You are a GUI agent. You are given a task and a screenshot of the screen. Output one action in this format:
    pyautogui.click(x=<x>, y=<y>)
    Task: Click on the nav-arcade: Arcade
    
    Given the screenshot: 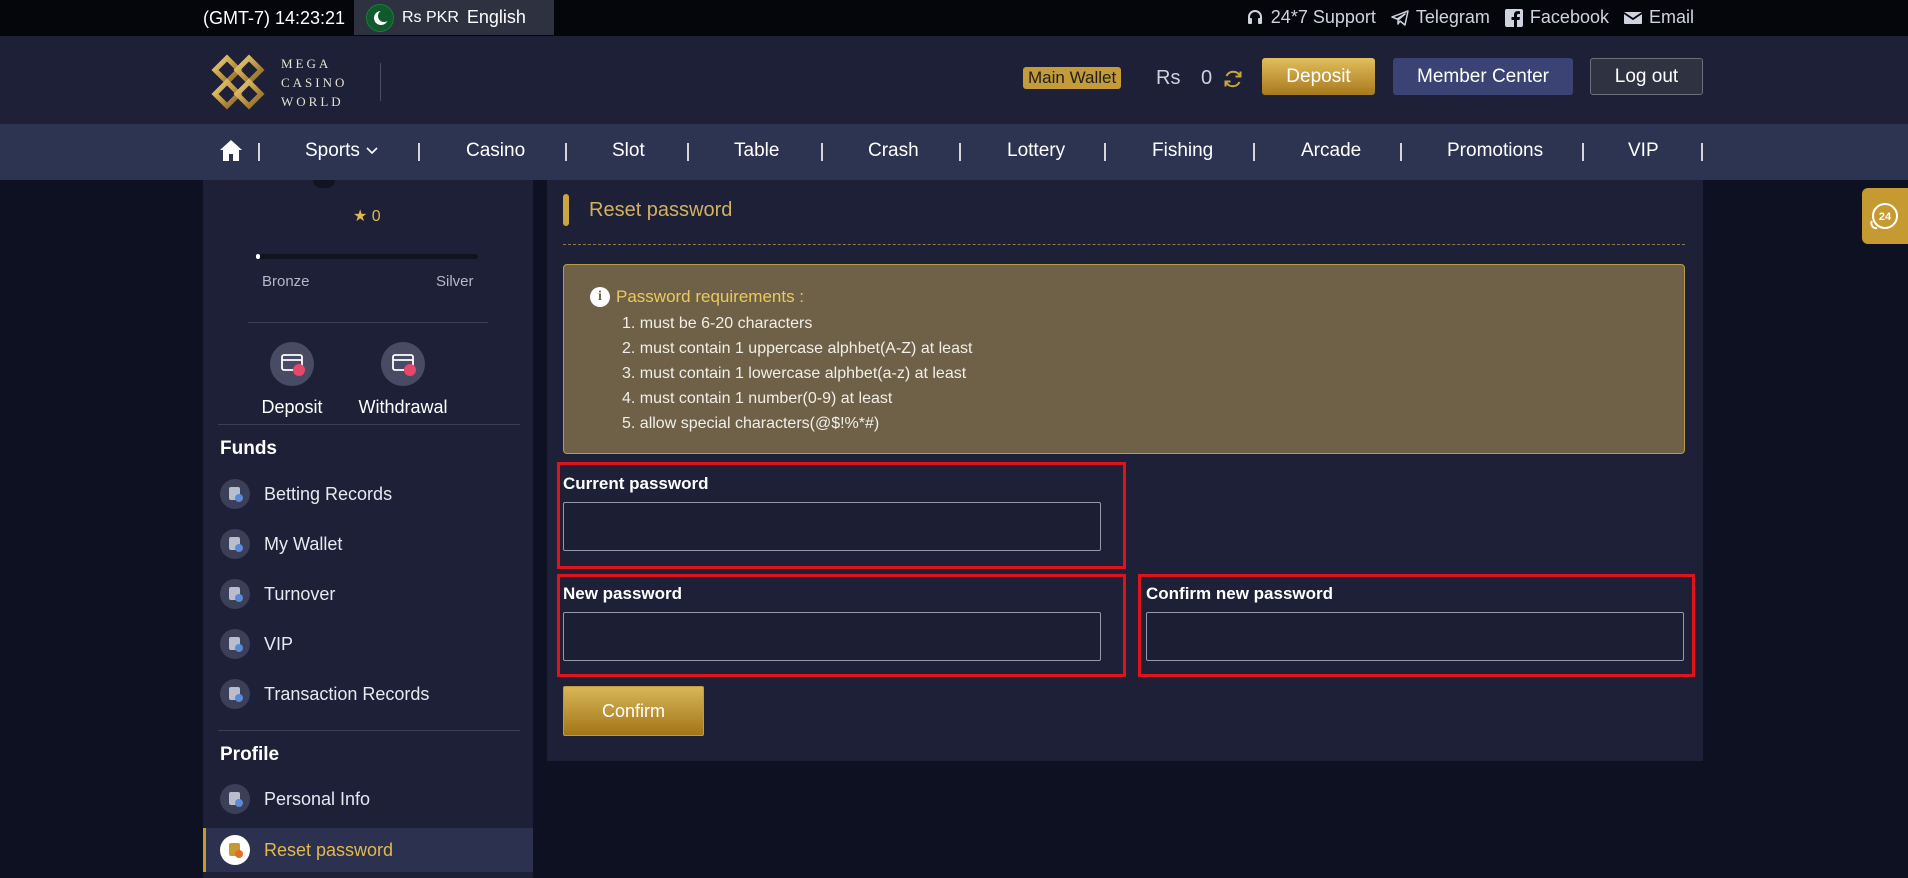 What is the action you would take?
    pyautogui.click(x=1331, y=151)
    